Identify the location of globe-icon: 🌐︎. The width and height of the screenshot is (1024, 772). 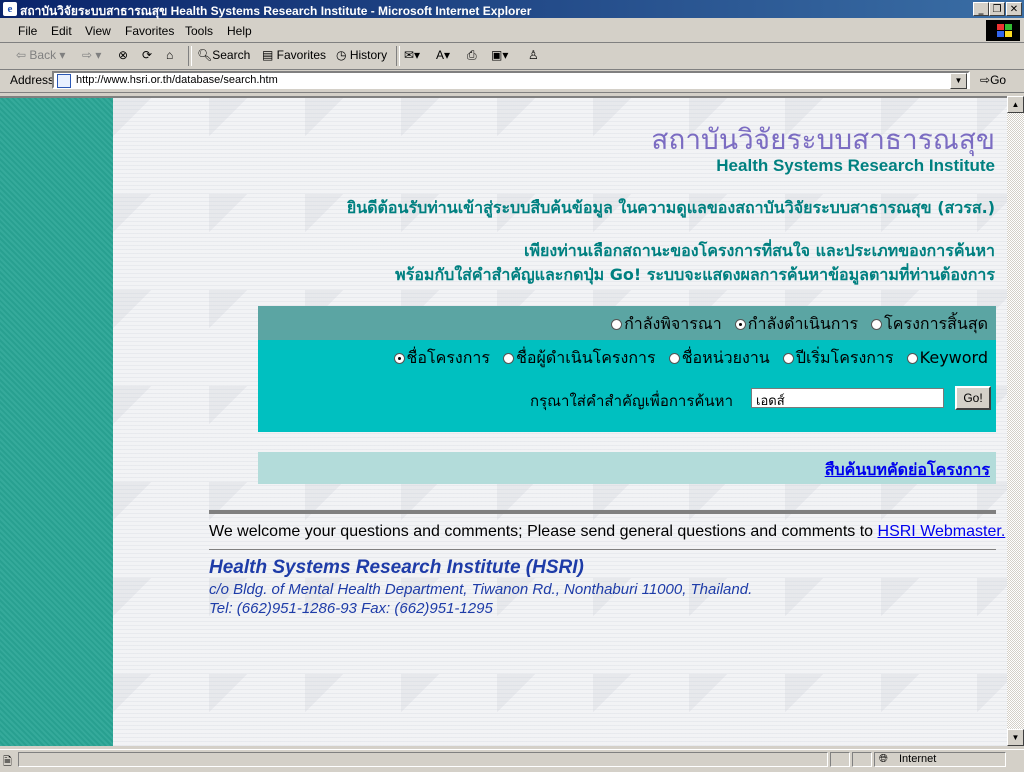
(883, 759).